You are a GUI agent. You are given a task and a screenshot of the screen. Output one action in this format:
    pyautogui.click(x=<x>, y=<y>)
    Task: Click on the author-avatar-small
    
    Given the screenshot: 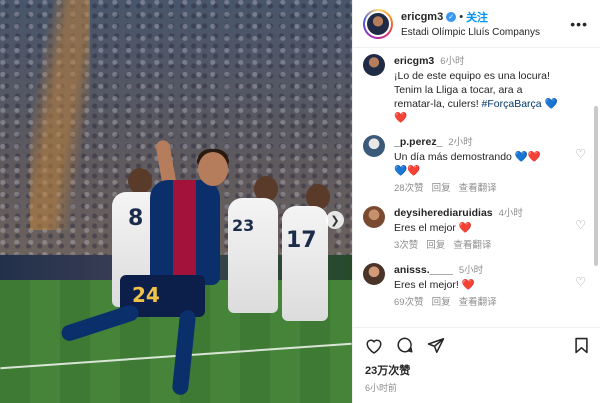 What is the action you would take?
    pyautogui.click(x=374, y=65)
    